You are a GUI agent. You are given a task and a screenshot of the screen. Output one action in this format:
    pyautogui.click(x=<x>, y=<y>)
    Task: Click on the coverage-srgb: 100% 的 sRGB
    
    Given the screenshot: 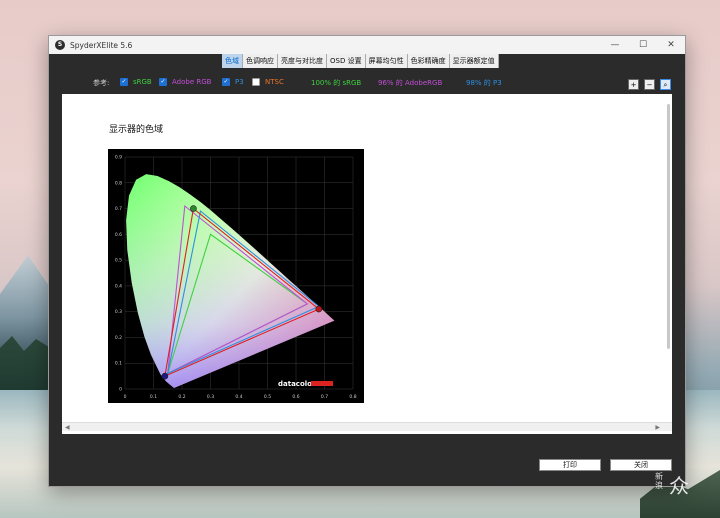 What is the action you would take?
    pyautogui.click(x=336, y=83)
    